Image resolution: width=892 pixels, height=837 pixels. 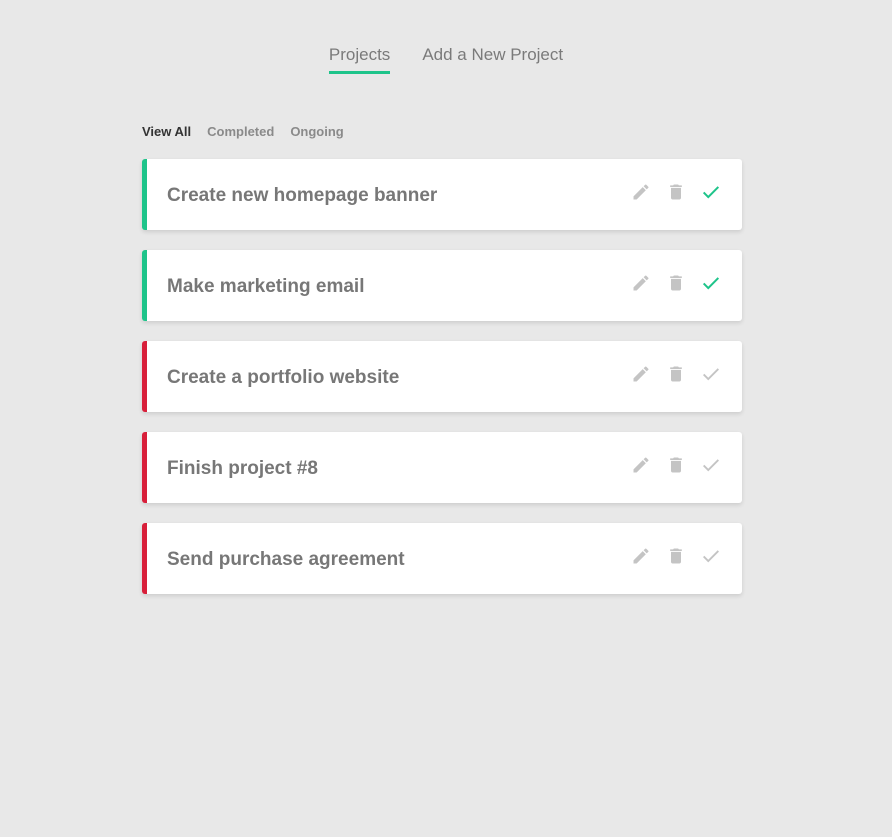 What do you see at coordinates (316, 132) in the screenshot?
I see `filter-ongoing: Ongoing` at bounding box center [316, 132].